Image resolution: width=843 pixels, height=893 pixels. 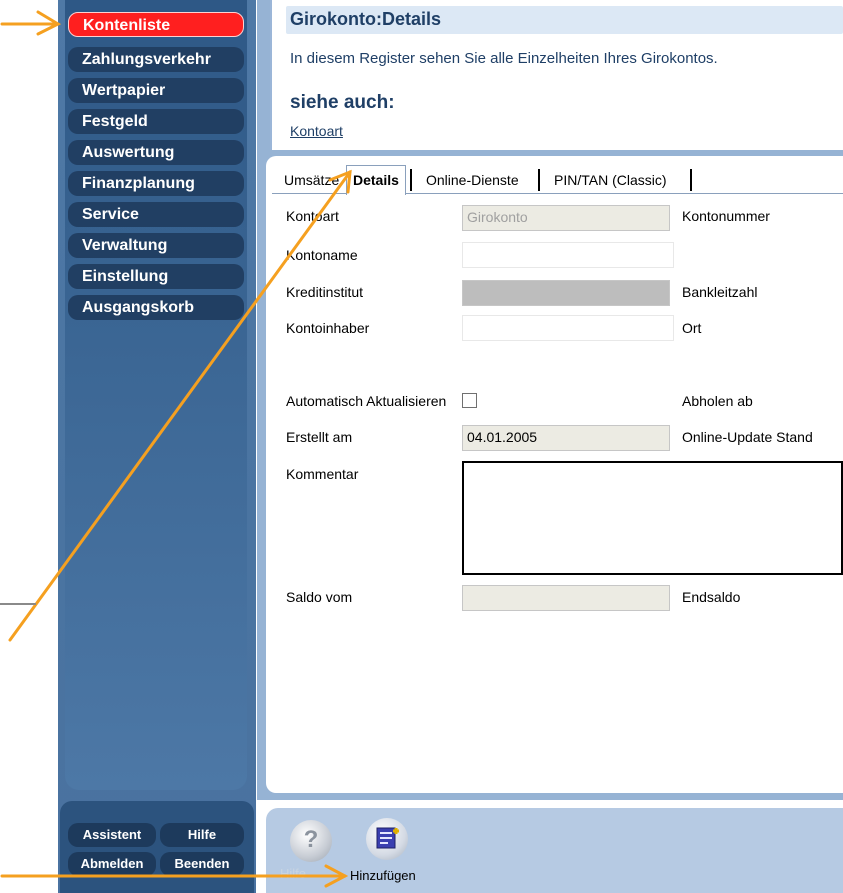 I want to click on nav-item-auswertung: Auswertung, so click(x=156, y=152).